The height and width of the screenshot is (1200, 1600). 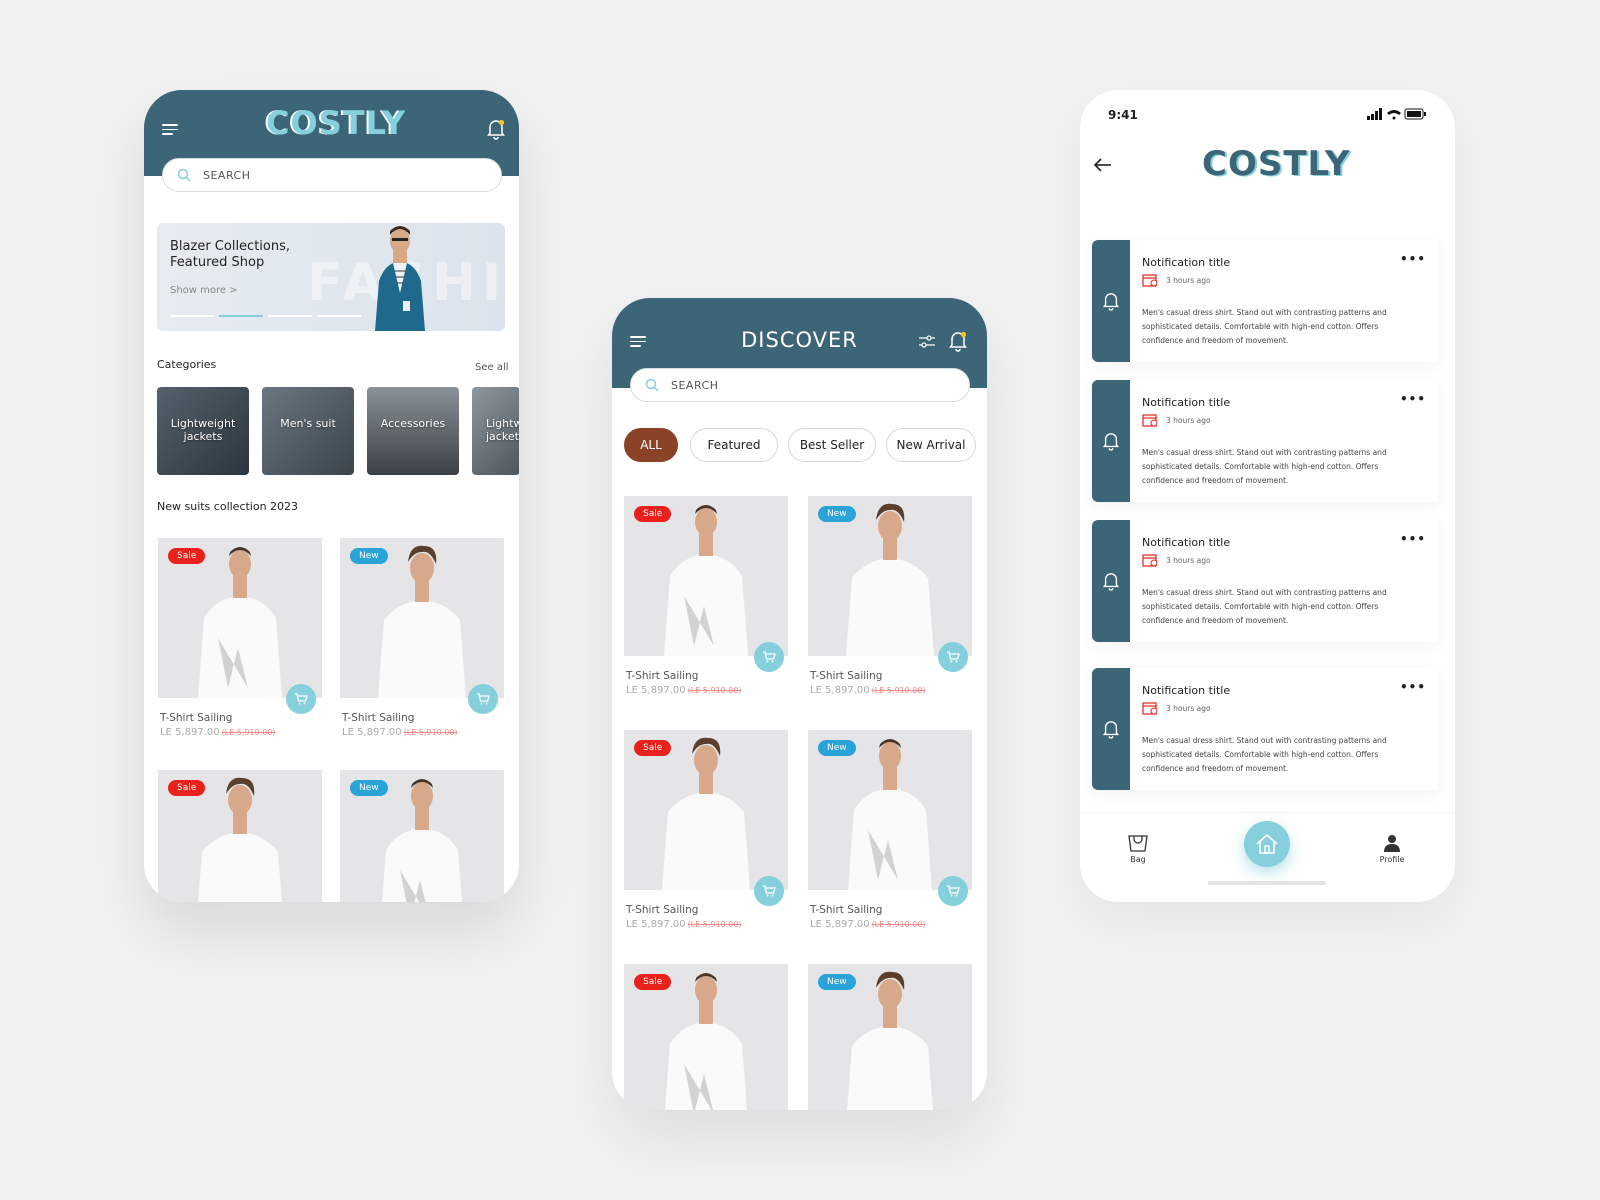 What do you see at coordinates (651, 445) in the screenshot?
I see `chip-all: ALL` at bounding box center [651, 445].